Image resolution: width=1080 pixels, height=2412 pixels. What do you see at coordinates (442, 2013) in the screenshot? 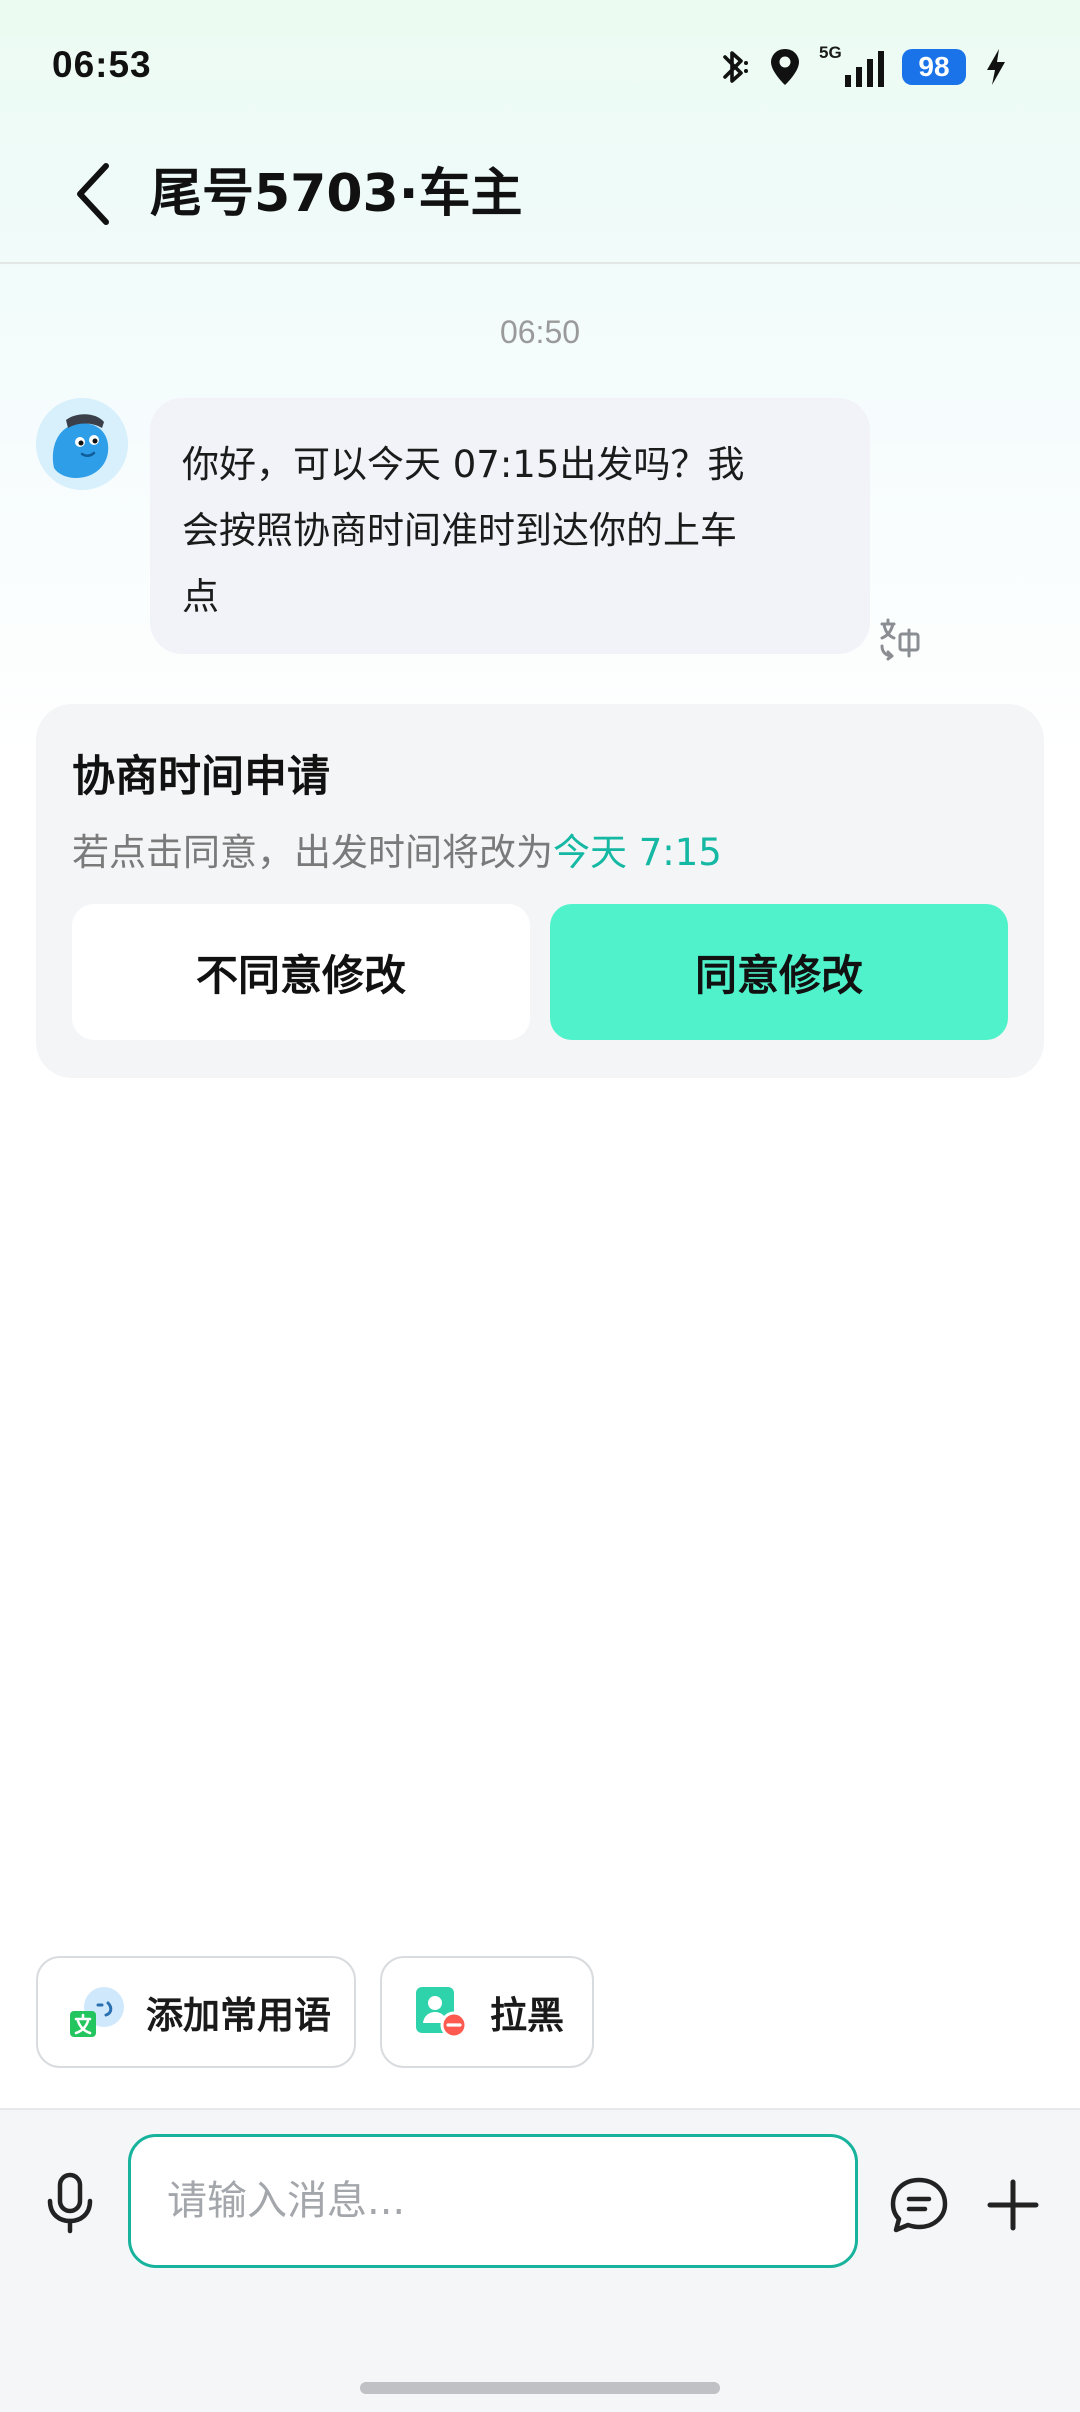
I see `block-user-icon` at bounding box center [442, 2013].